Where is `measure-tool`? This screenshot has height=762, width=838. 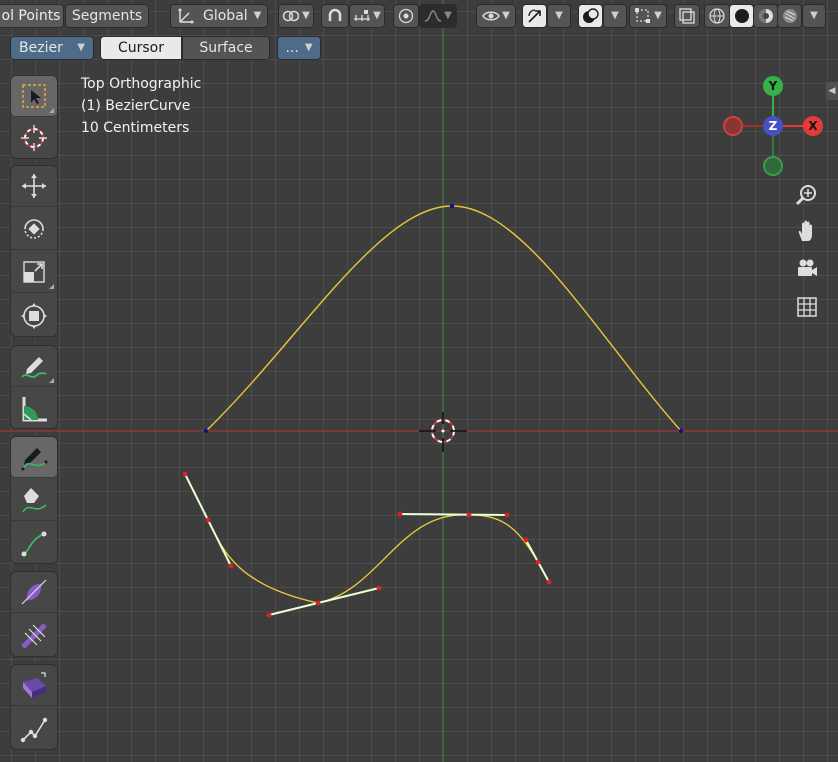 measure-tool is located at coordinates (34, 408).